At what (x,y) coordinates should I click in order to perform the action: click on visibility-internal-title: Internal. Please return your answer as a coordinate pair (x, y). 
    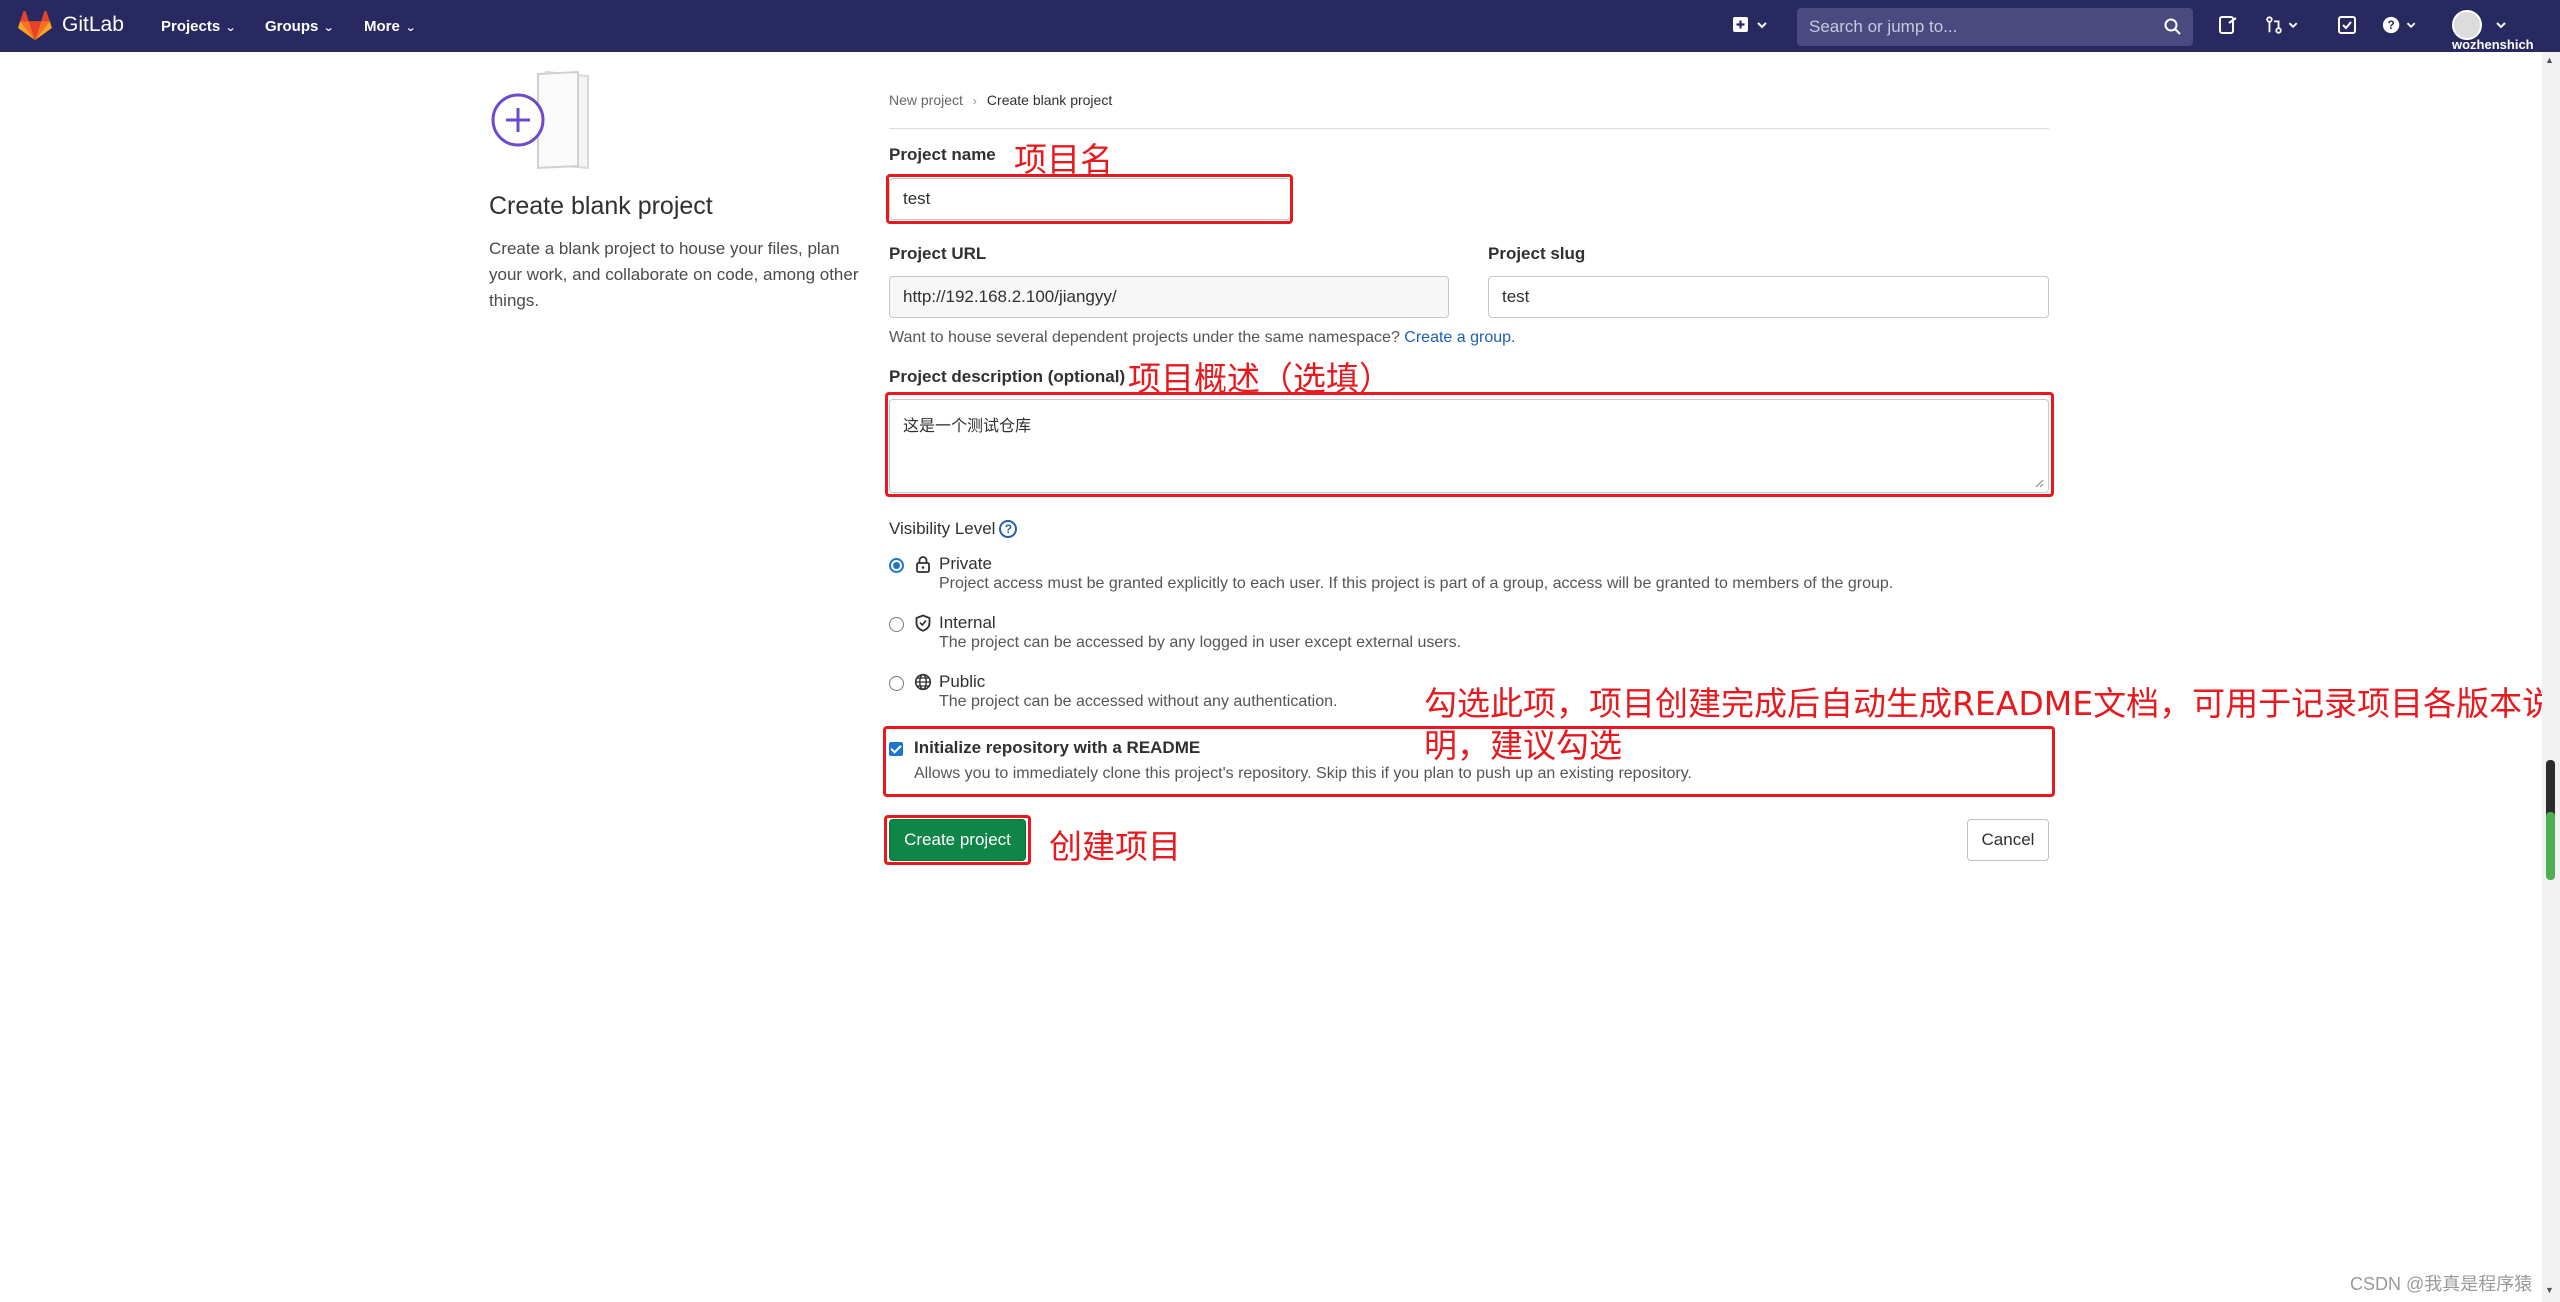
    Looking at the image, I should click on (967, 623).